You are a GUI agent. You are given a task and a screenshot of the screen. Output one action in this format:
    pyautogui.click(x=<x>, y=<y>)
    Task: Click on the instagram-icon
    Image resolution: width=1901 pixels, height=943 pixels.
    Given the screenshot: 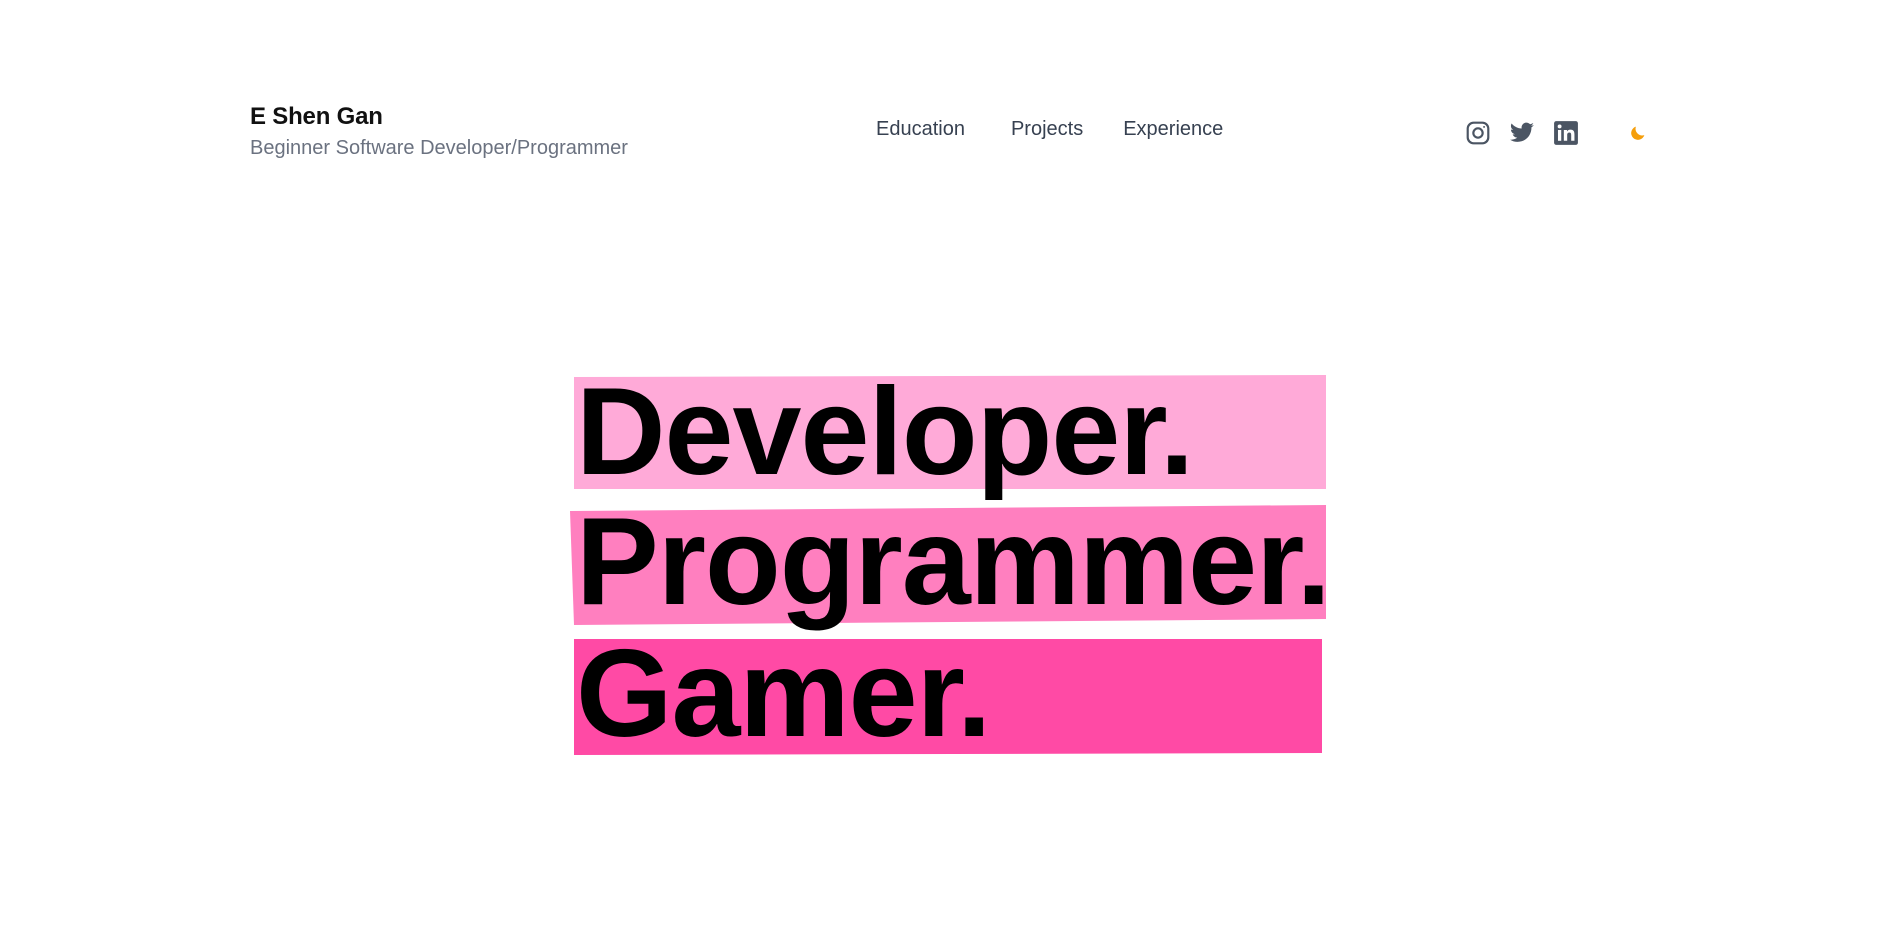 What is the action you would take?
    pyautogui.click(x=1478, y=133)
    